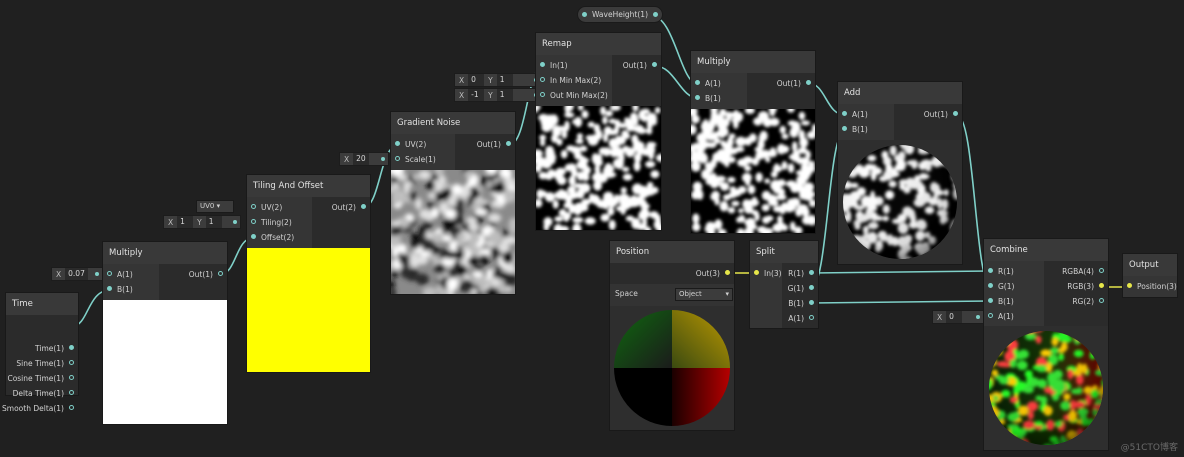  I want to click on out-max-value: 1, so click(504, 95).